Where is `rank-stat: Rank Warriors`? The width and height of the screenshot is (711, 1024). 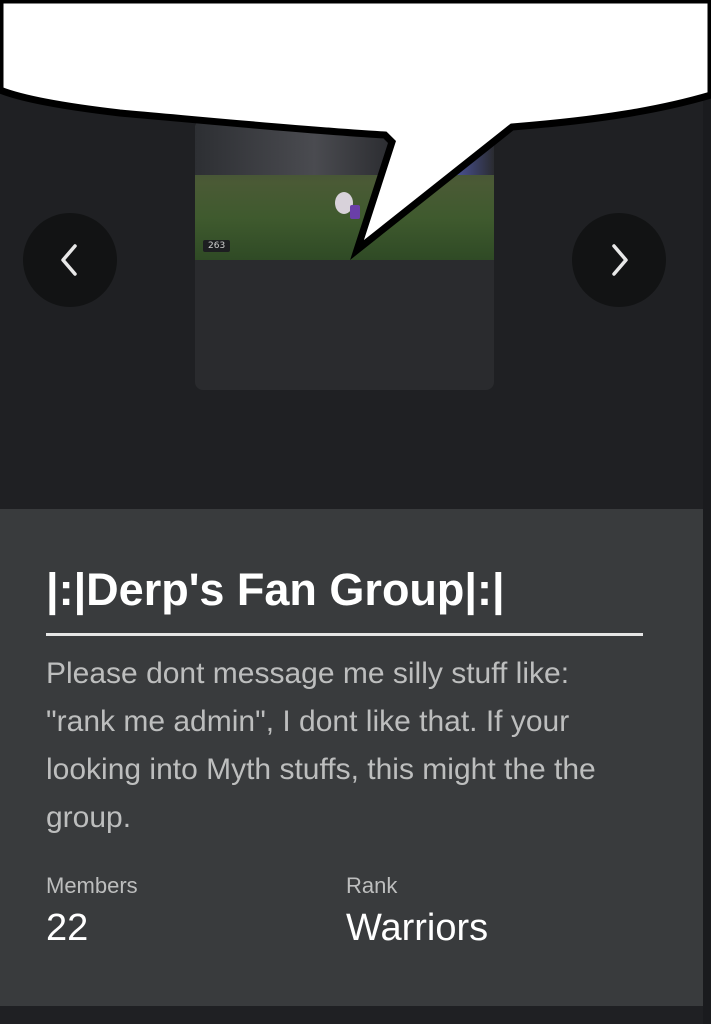 rank-stat: Rank Warriors is located at coordinates (417, 911).